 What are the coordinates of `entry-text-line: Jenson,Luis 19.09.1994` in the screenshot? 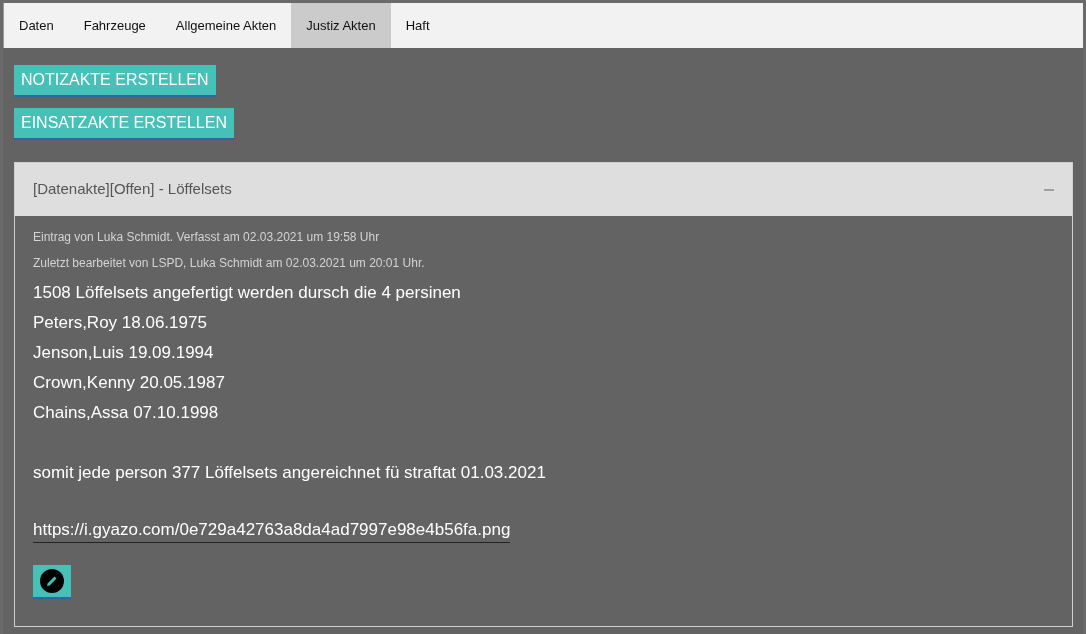 It's located at (124, 353).